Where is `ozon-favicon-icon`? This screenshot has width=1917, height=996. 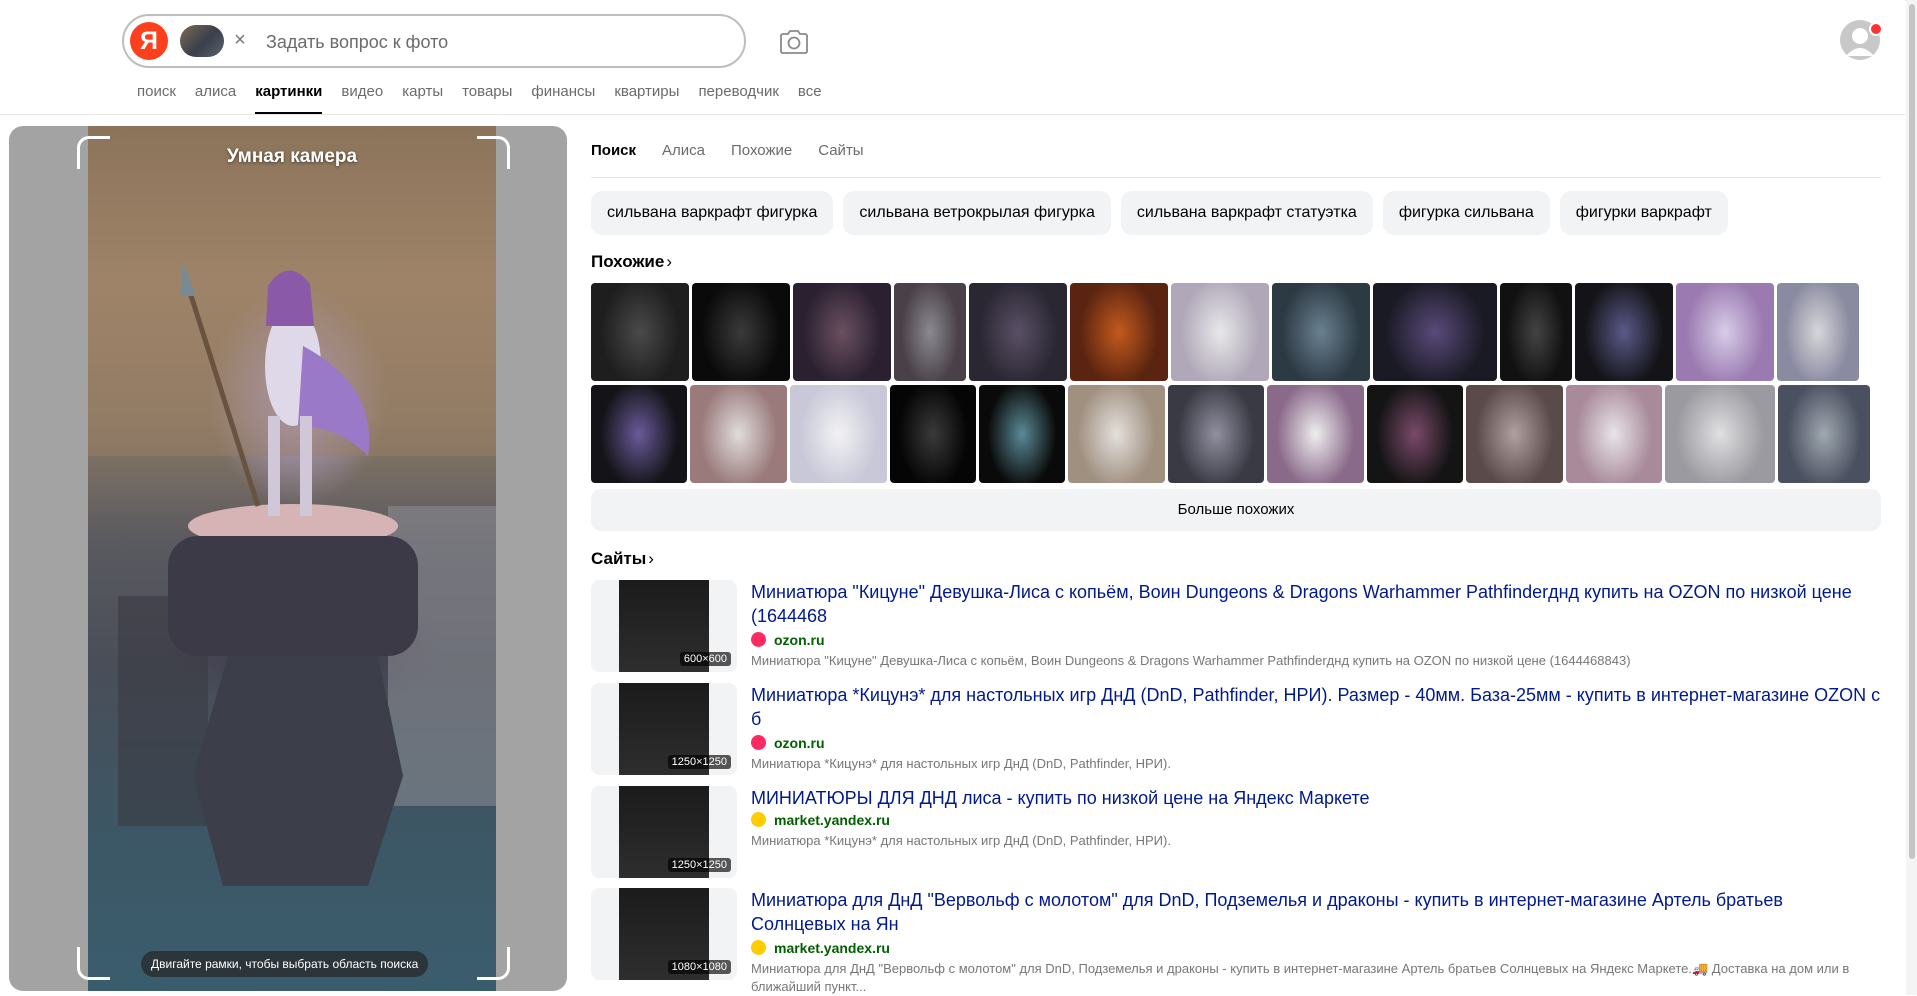 ozon-favicon-icon is located at coordinates (758, 742).